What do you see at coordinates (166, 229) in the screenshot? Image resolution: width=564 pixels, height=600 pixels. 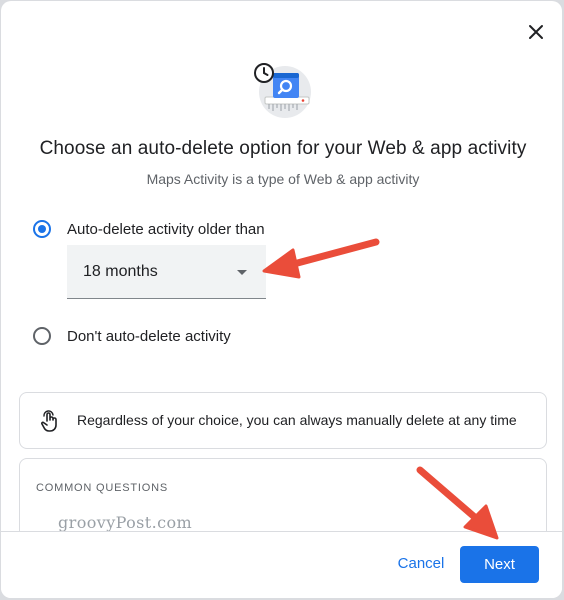 I see `auto-delete-option-label: Auto-delete activity older than` at bounding box center [166, 229].